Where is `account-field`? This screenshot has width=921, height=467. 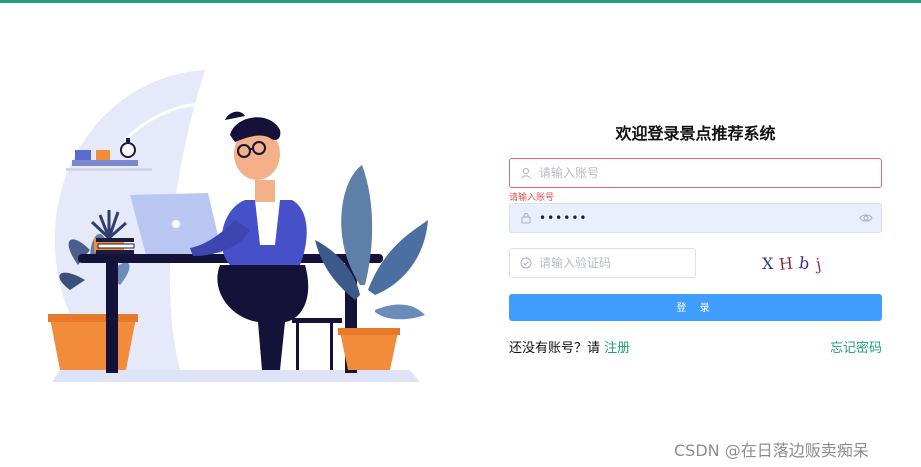 account-field is located at coordinates (695, 173).